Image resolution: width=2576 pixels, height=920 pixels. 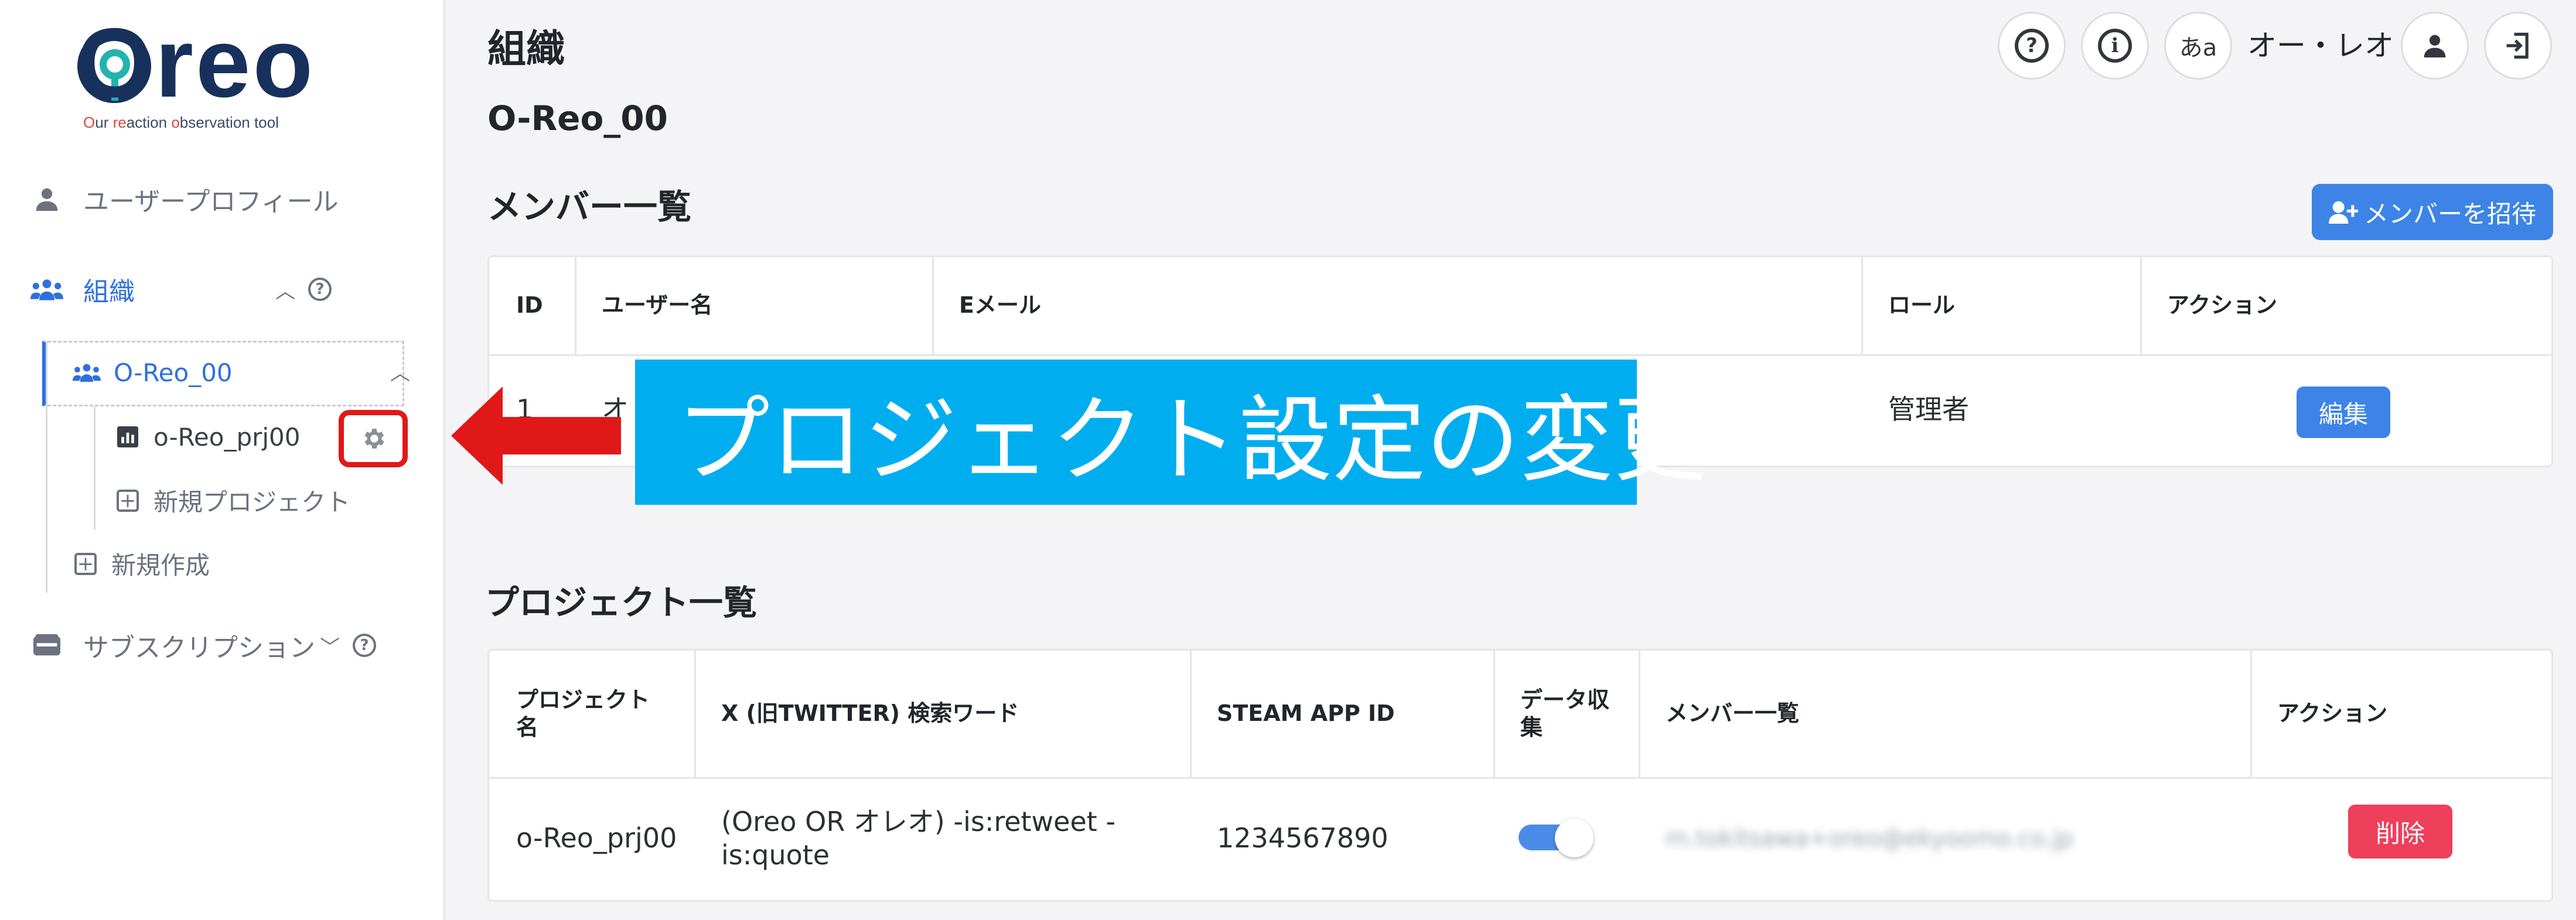 I want to click on invite-member-button: メンバーを招待, so click(x=2432, y=212).